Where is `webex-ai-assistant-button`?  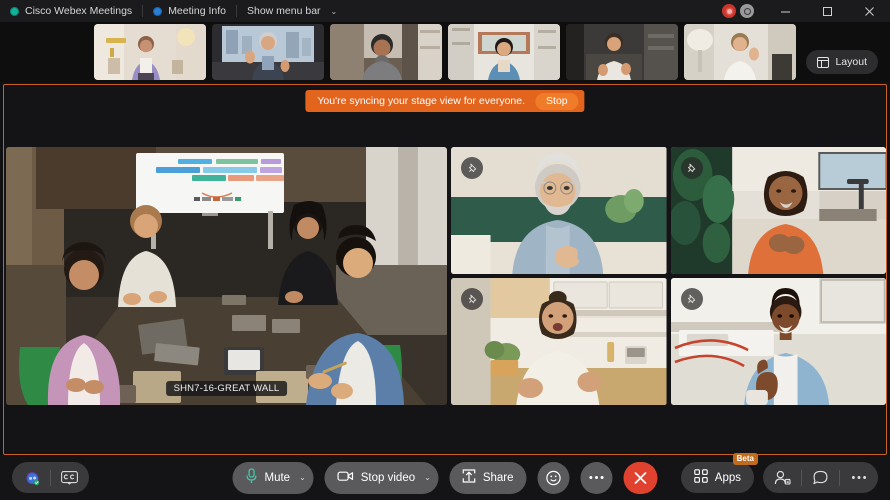
webex-ai-assistant-button is located at coordinates (31, 477).